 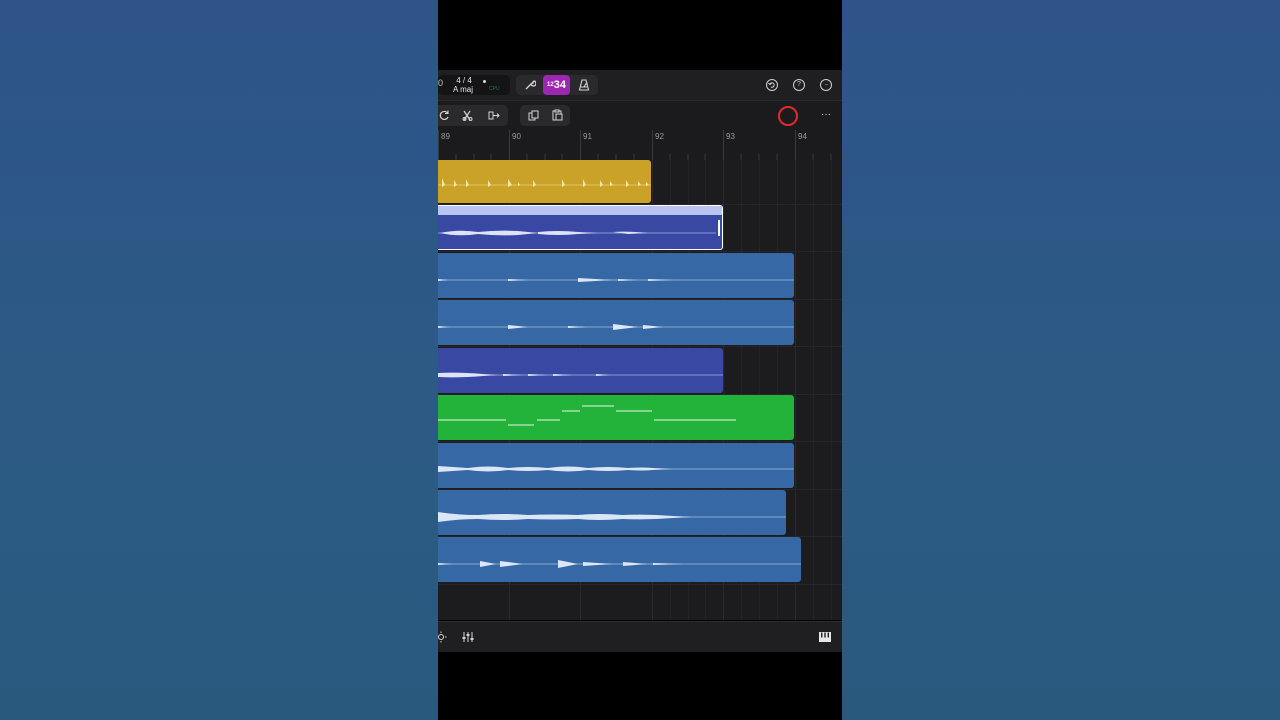 What do you see at coordinates (467, 116) in the screenshot?
I see `split-icon` at bounding box center [467, 116].